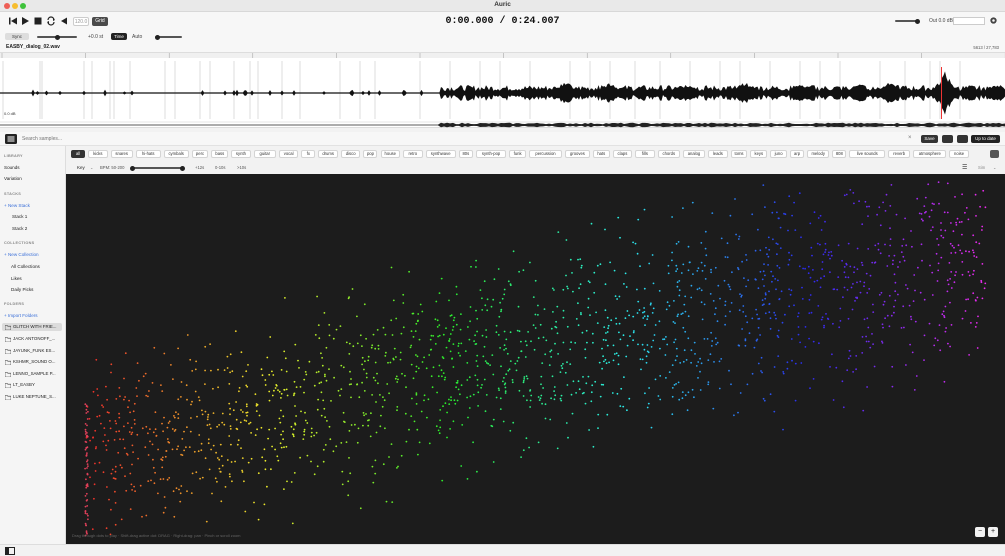 This screenshot has height=556, width=1005. What do you see at coordinates (57, 37) in the screenshot?
I see `pitch-slider` at bounding box center [57, 37].